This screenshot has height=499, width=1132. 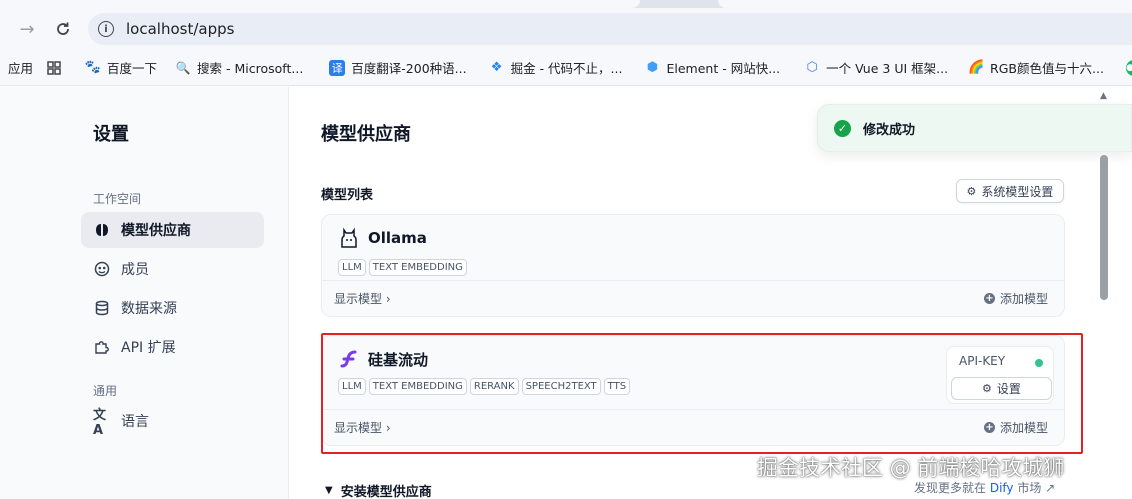 I want to click on rainbow-icon: 🌈, so click(x=976, y=67).